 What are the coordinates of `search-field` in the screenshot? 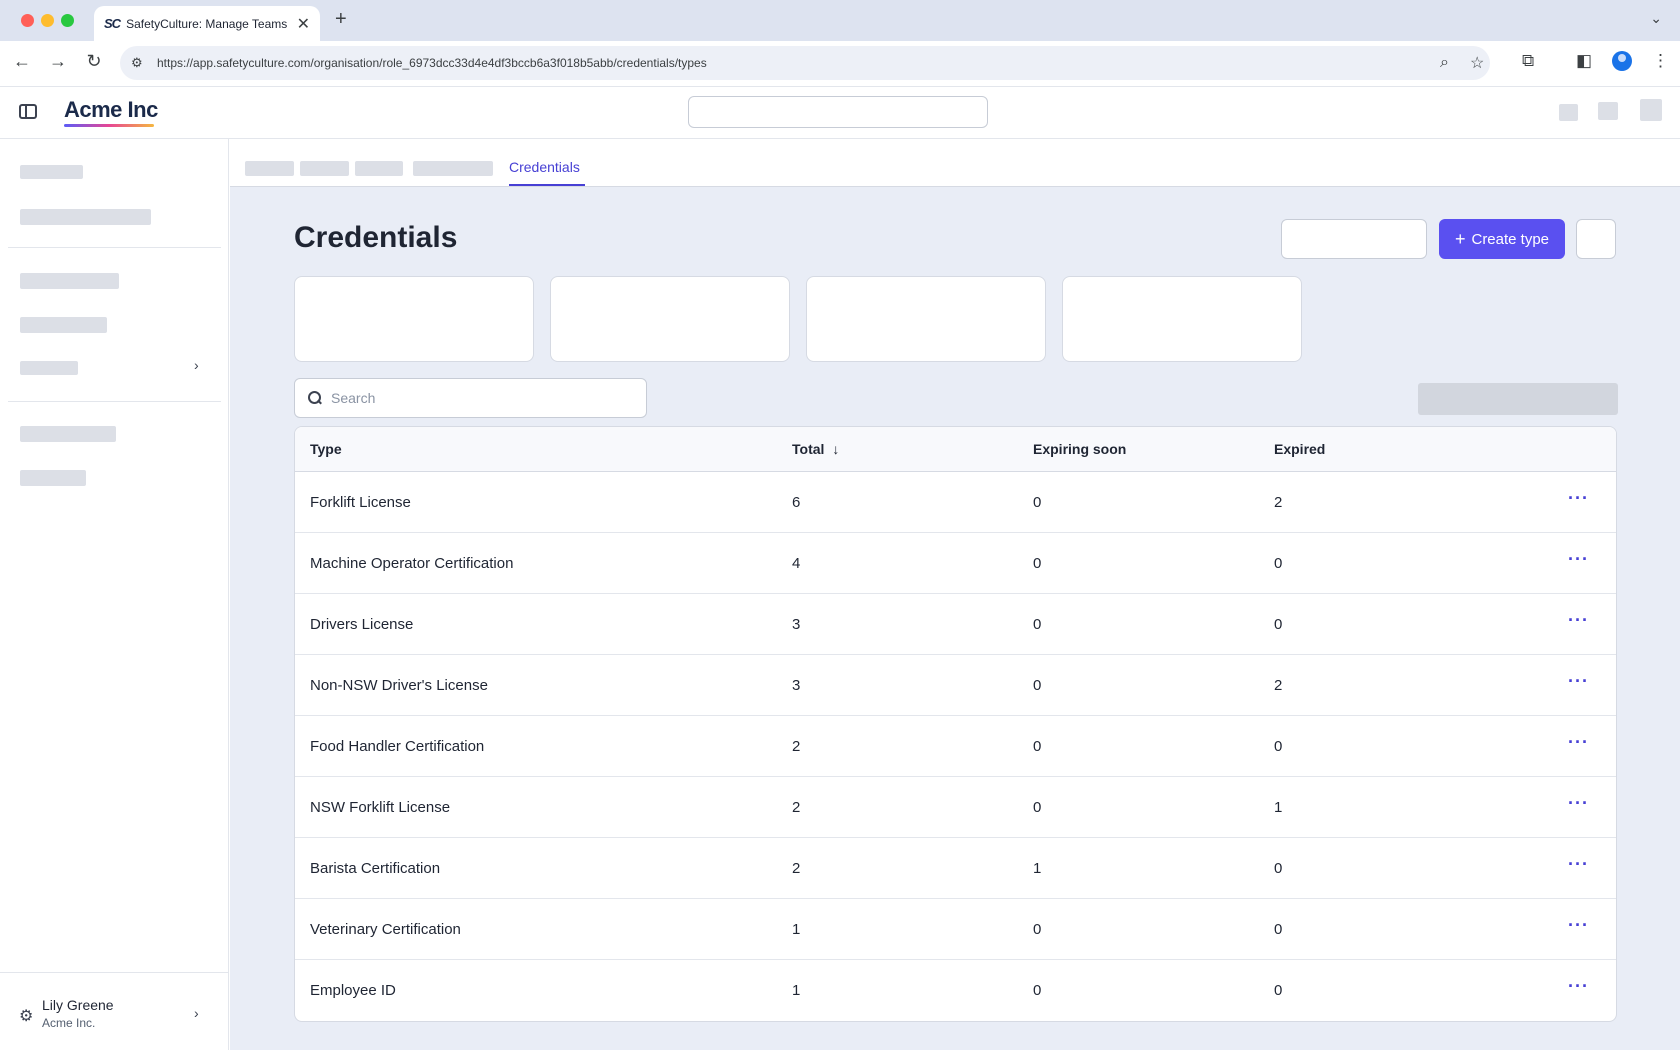 It's located at (470, 398).